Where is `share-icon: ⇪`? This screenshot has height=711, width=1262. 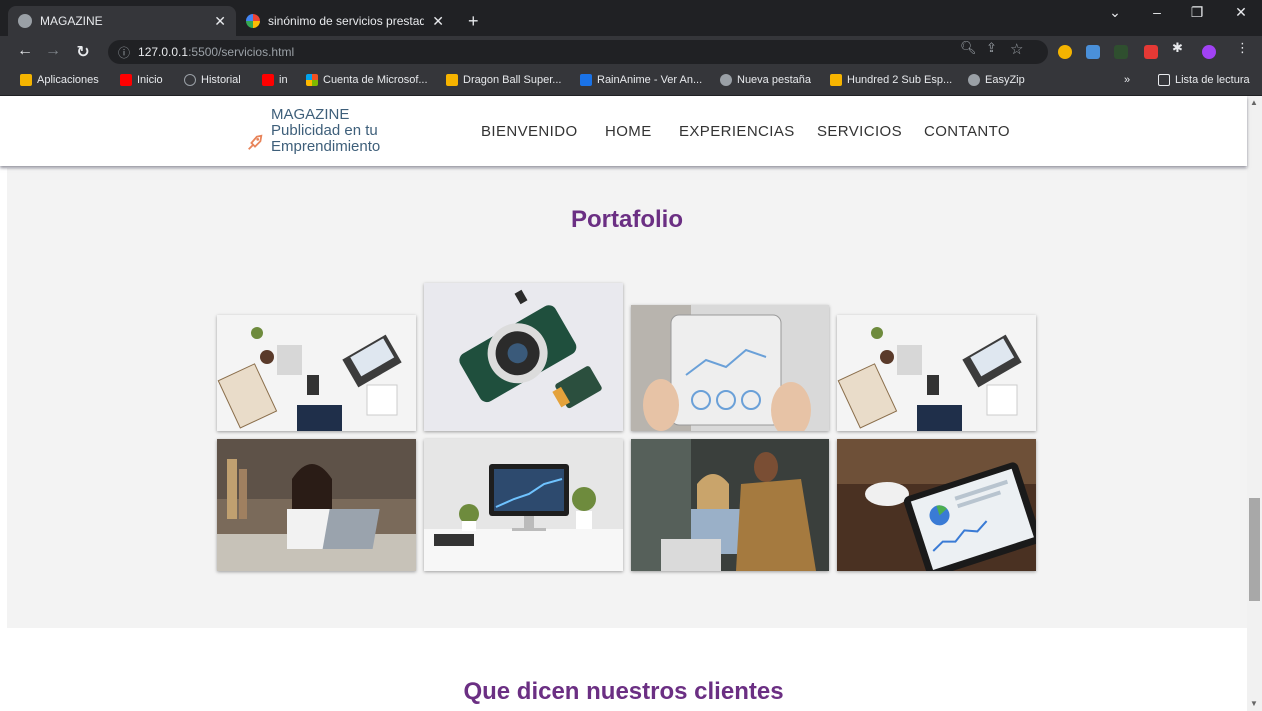 share-icon: ⇪ is located at coordinates (991, 48).